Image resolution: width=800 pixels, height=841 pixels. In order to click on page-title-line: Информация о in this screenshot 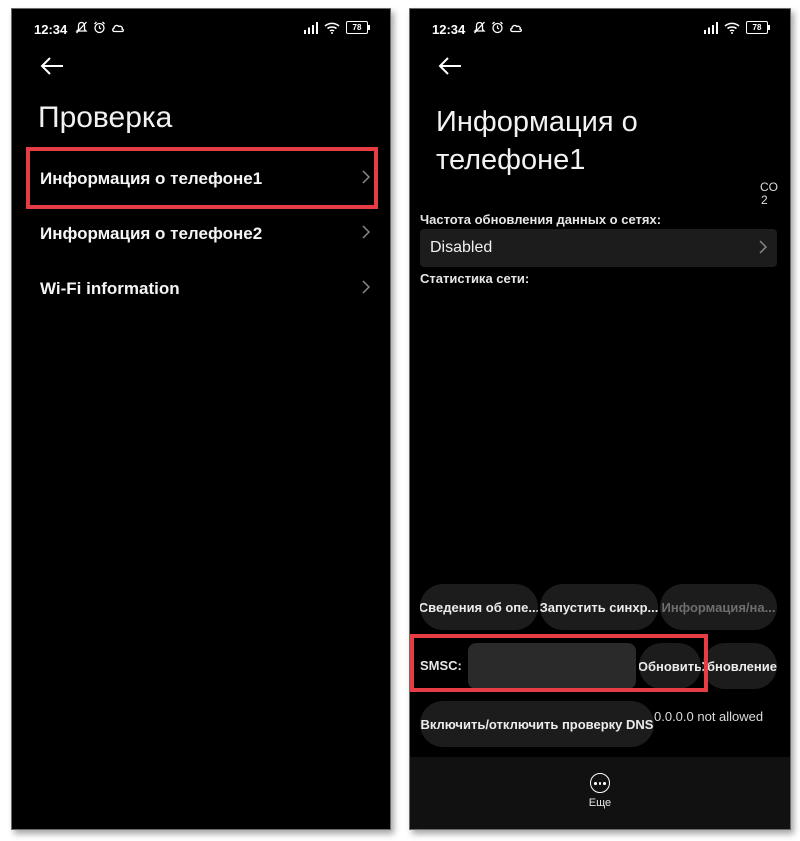, I will do `click(537, 122)`.